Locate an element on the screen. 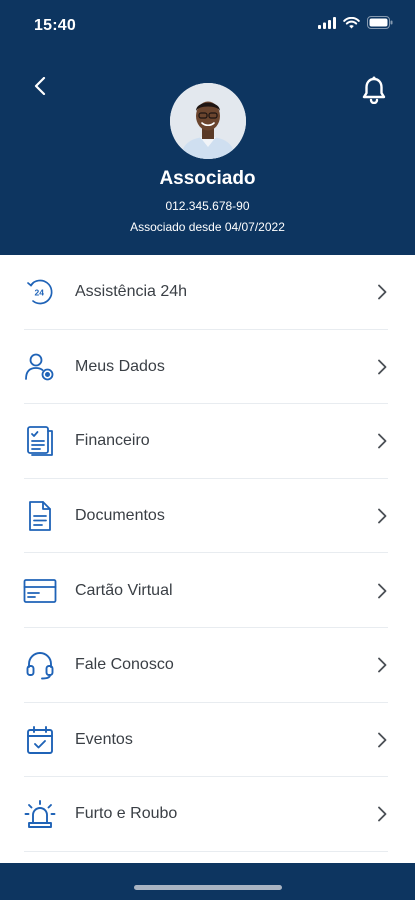  back-button is located at coordinates (40, 88).